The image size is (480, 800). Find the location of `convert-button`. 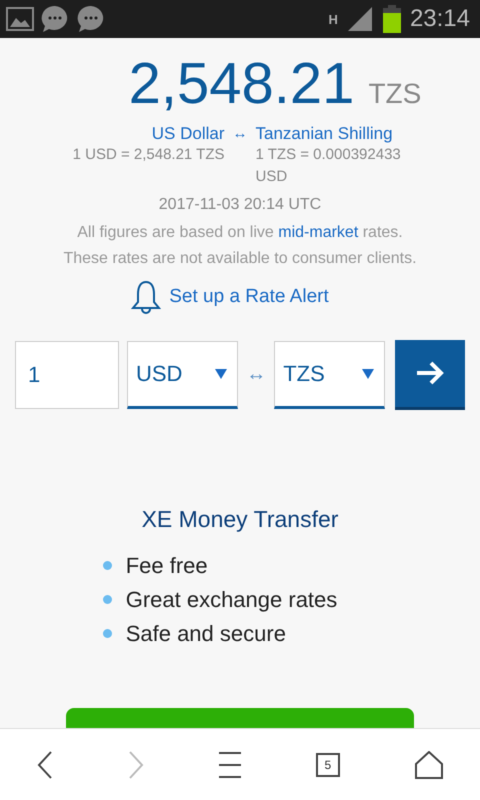

convert-button is located at coordinates (430, 375).